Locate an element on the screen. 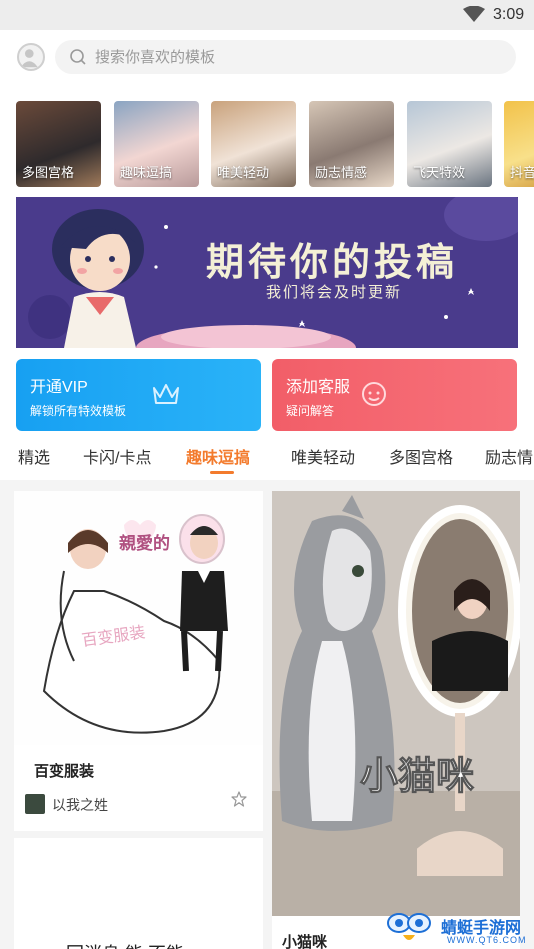 The height and width of the screenshot is (949, 534). watermark-url: WWW.QT6.COM is located at coordinates (487, 940).